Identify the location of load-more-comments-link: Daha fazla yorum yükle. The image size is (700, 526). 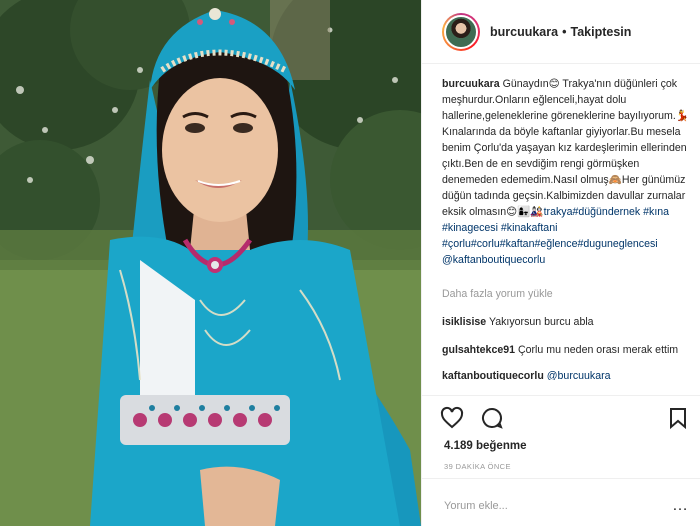
(568, 294).